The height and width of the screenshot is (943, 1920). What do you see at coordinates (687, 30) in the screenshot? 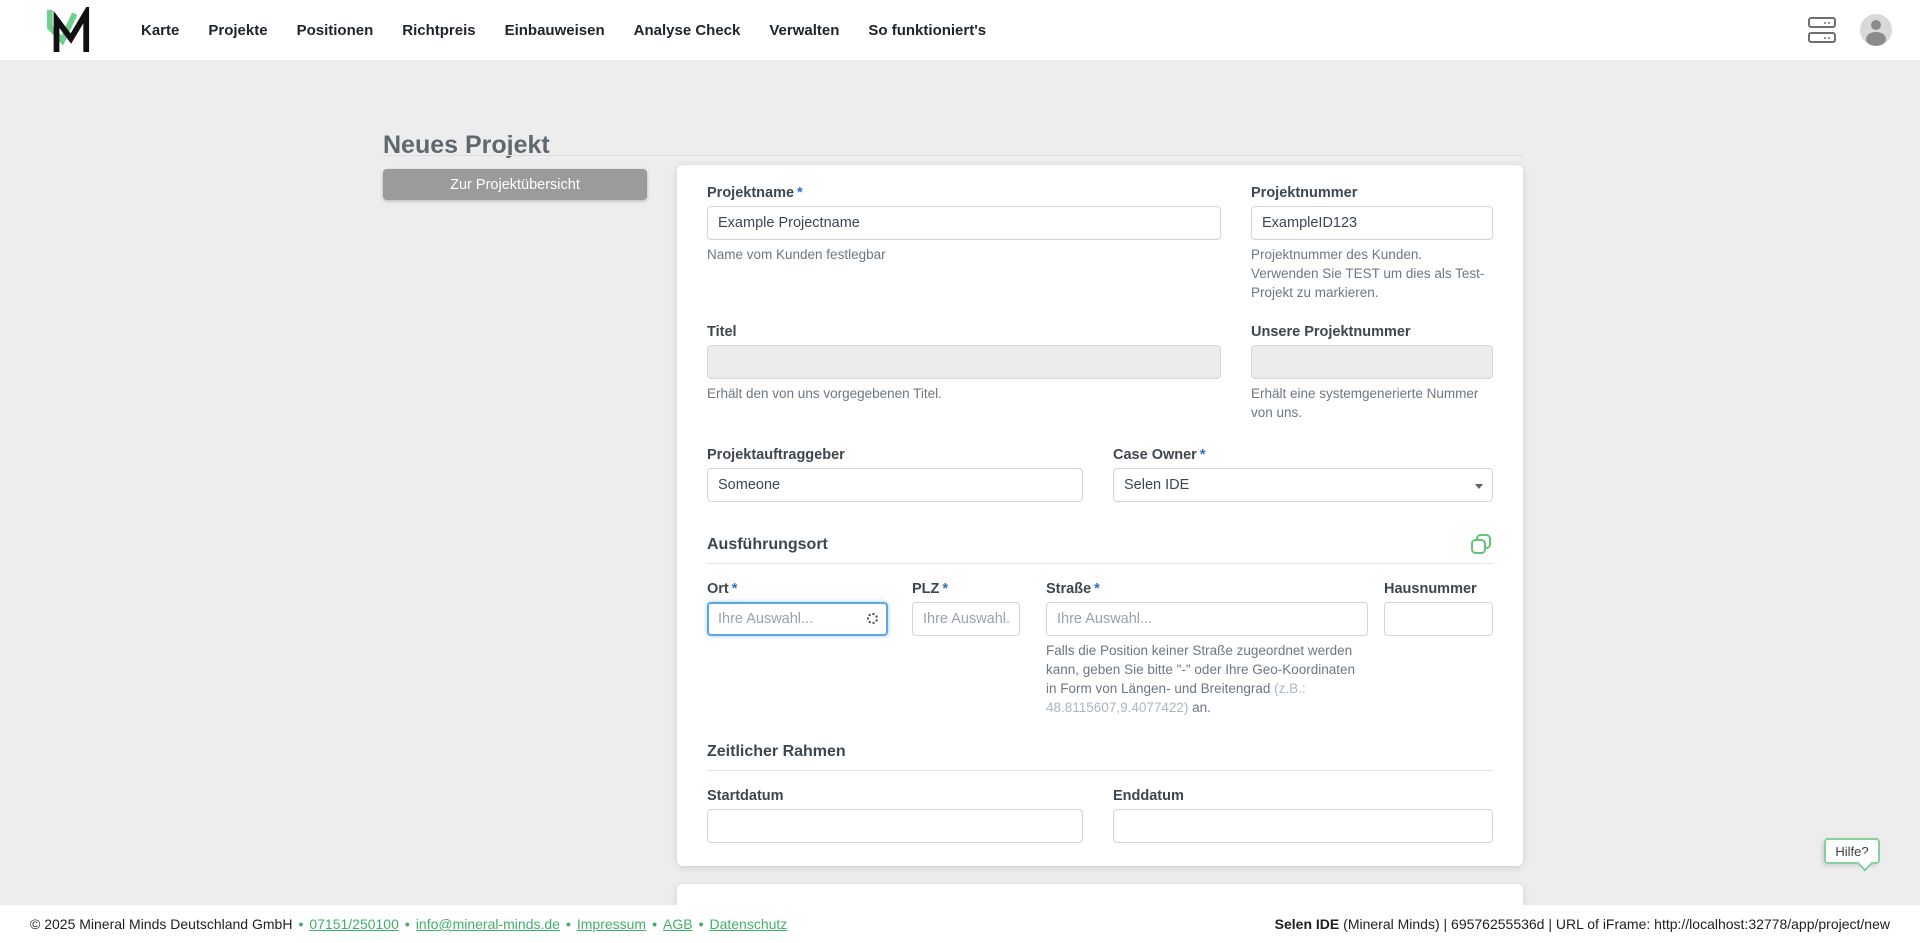
I see `nav-item-analyse-check: Analyse Check` at bounding box center [687, 30].